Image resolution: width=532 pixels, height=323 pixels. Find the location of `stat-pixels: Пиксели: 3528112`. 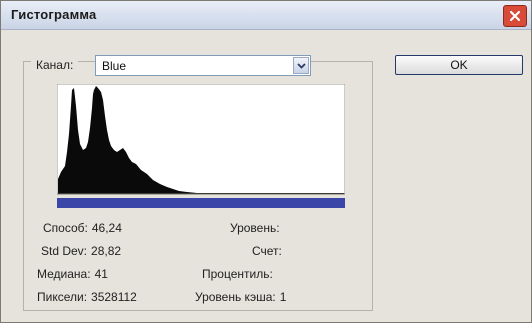

stat-pixels: Пиксели: 3528112 is located at coordinates (87, 297).